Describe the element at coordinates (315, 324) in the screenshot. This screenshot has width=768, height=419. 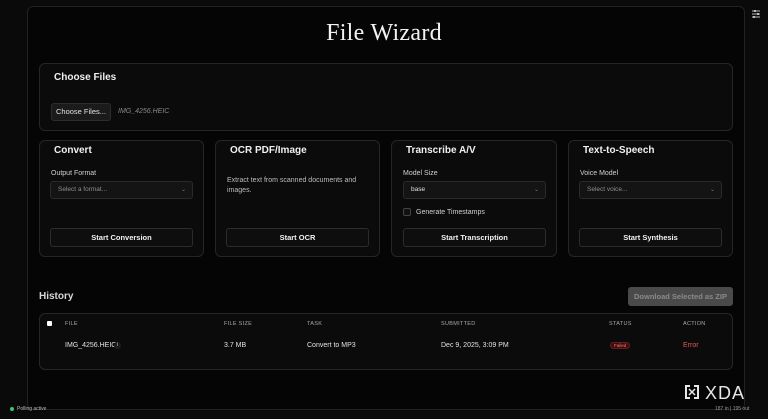
I see `column-header-task: TASK` at that location.